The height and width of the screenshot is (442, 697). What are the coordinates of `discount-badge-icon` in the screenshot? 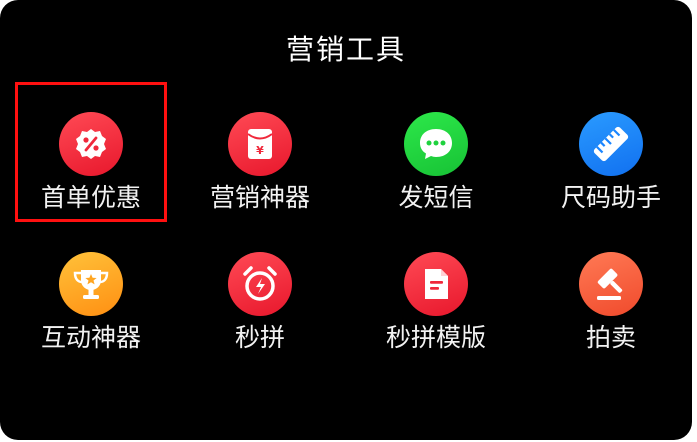 It's located at (91, 144).